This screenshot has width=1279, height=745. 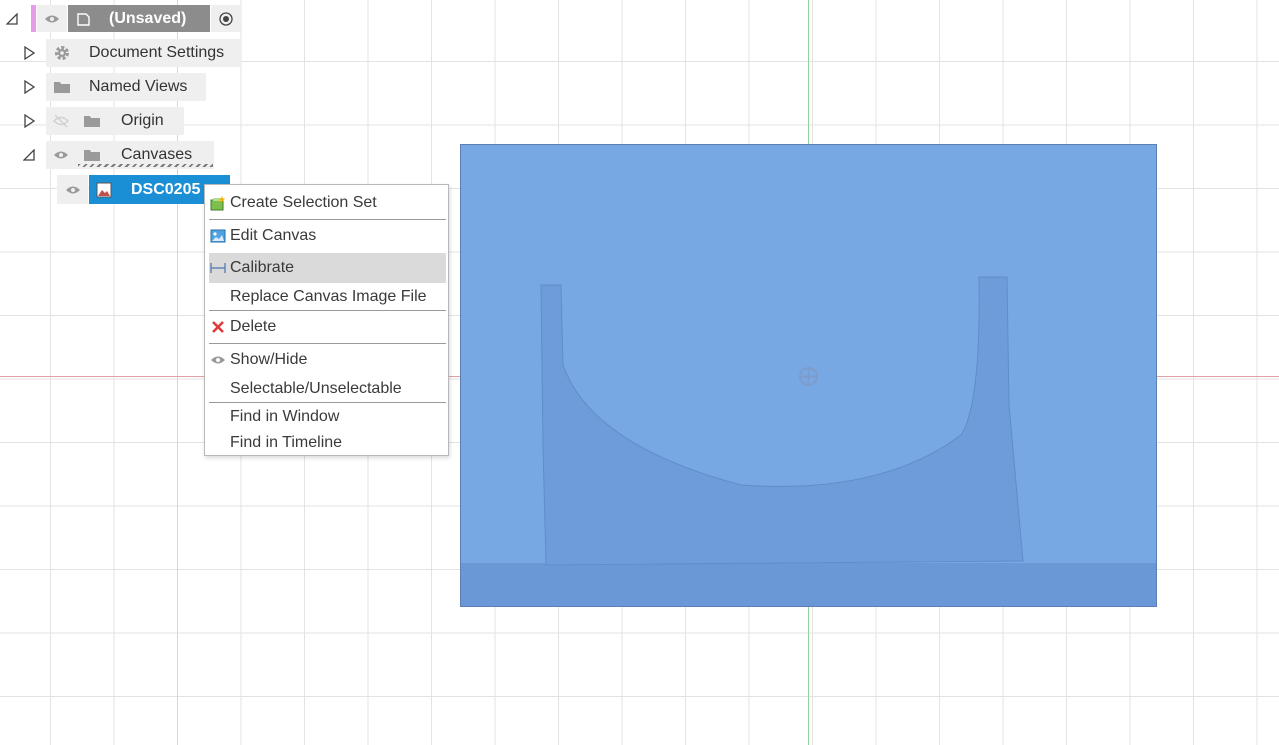 I want to click on delete-x-icon, so click(x=218, y=327).